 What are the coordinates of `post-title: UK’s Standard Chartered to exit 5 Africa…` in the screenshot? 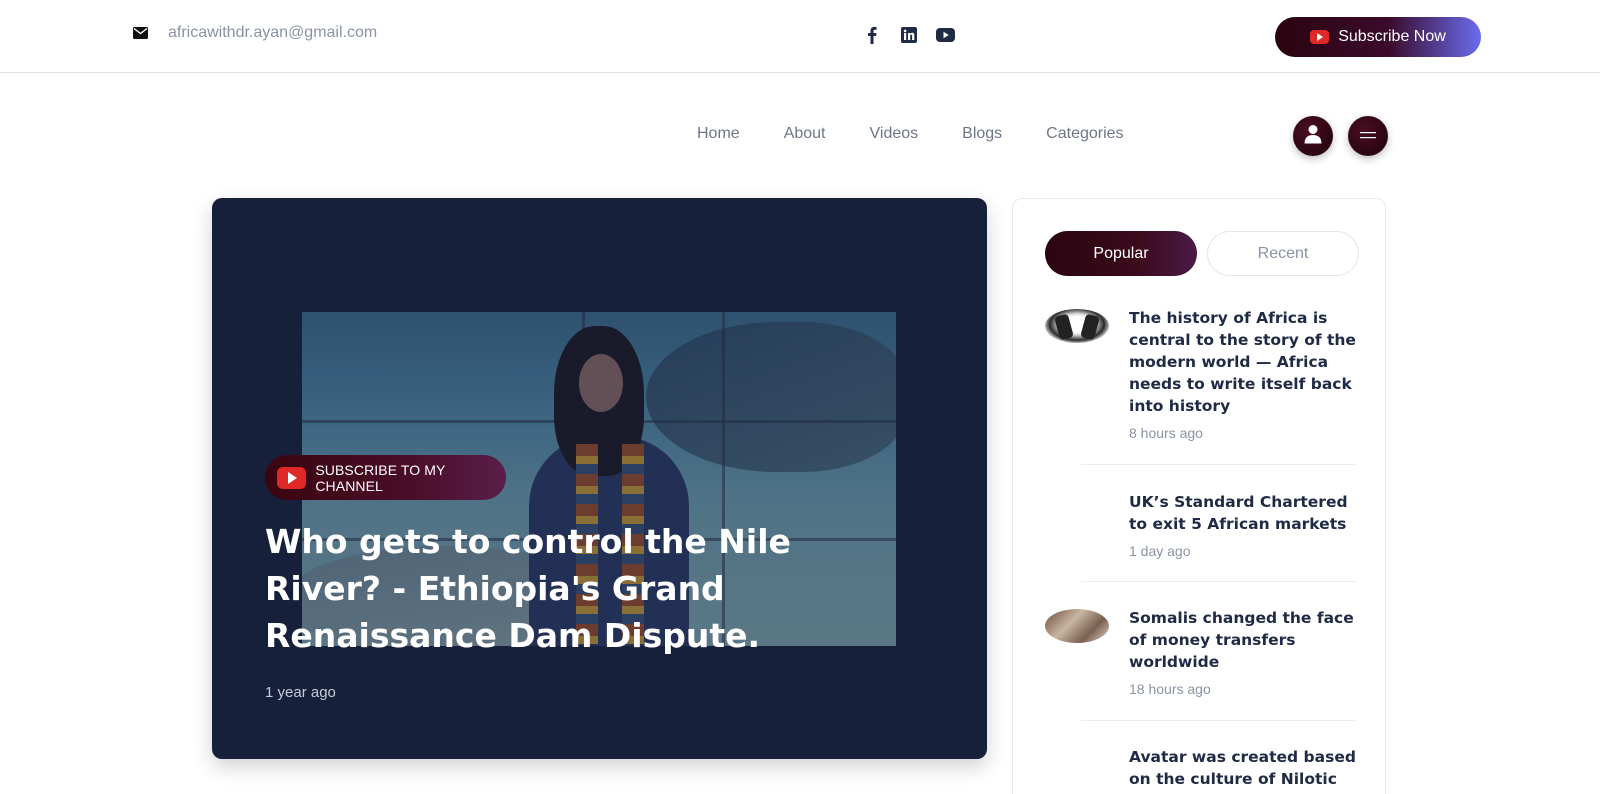 It's located at (1243, 513).